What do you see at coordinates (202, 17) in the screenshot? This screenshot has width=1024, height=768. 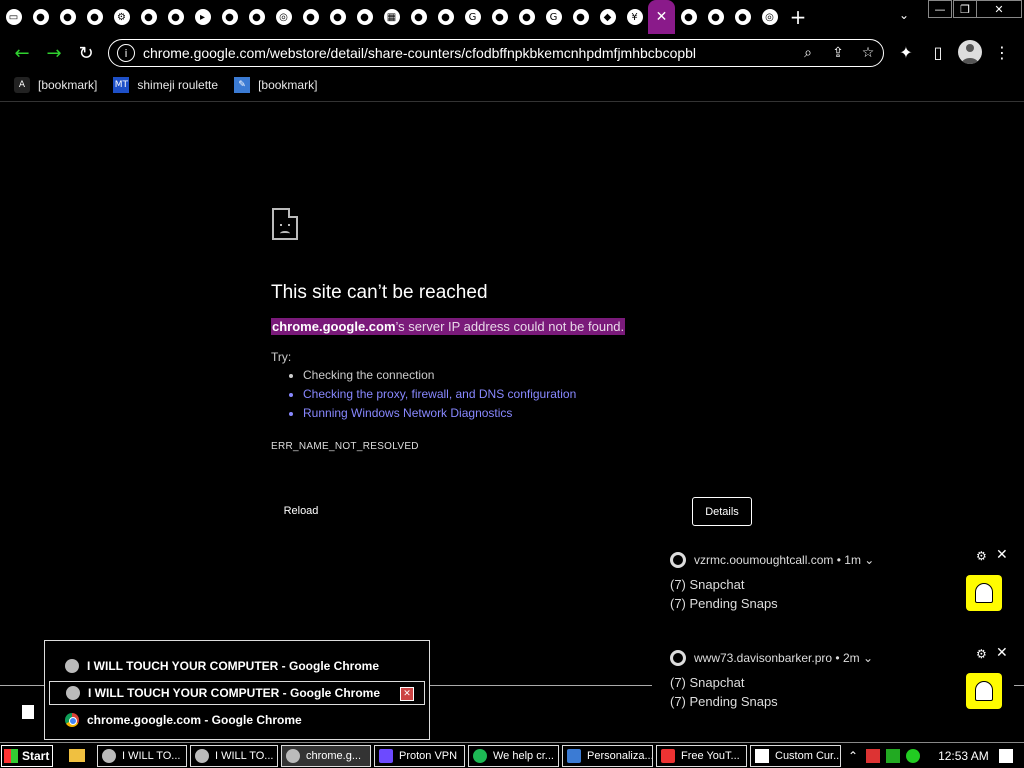 I see `tab: ▸` at bounding box center [202, 17].